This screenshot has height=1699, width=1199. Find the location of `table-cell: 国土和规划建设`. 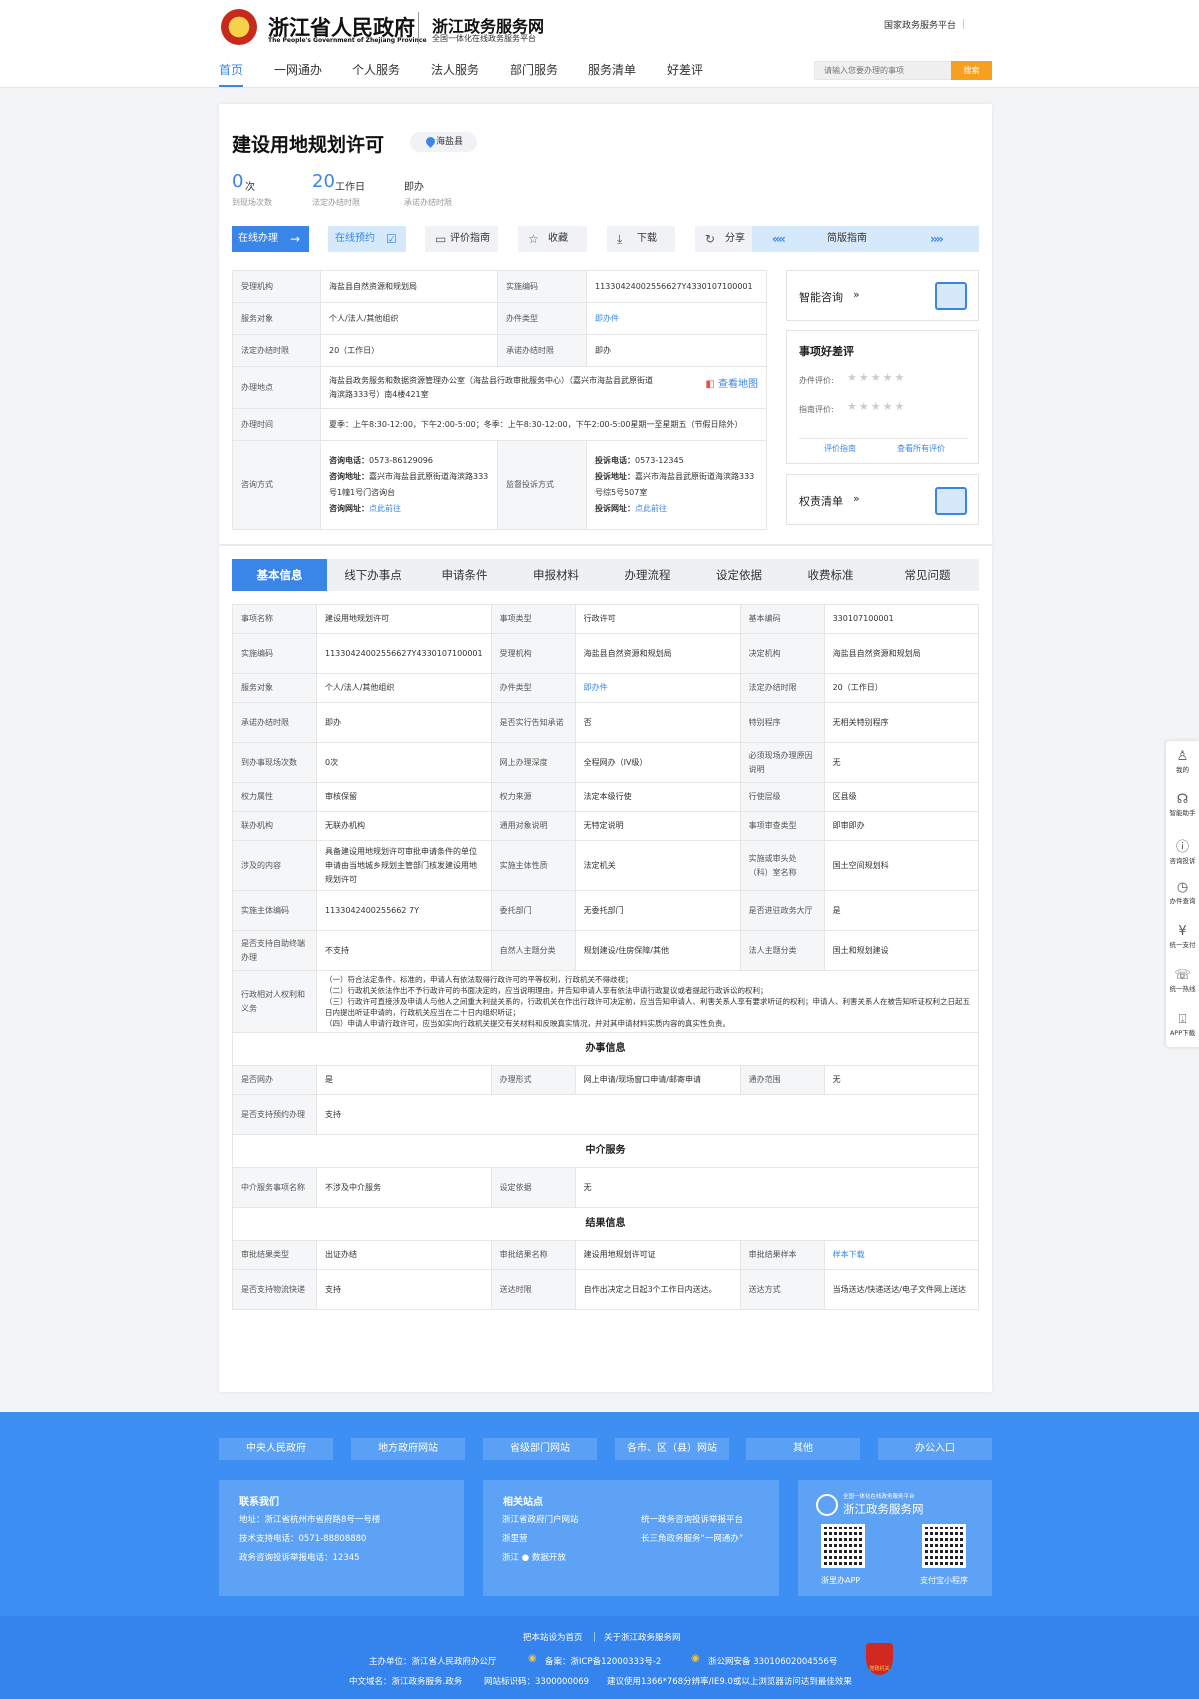

table-cell: 国土和规划建设 is located at coordinates (901, 950).